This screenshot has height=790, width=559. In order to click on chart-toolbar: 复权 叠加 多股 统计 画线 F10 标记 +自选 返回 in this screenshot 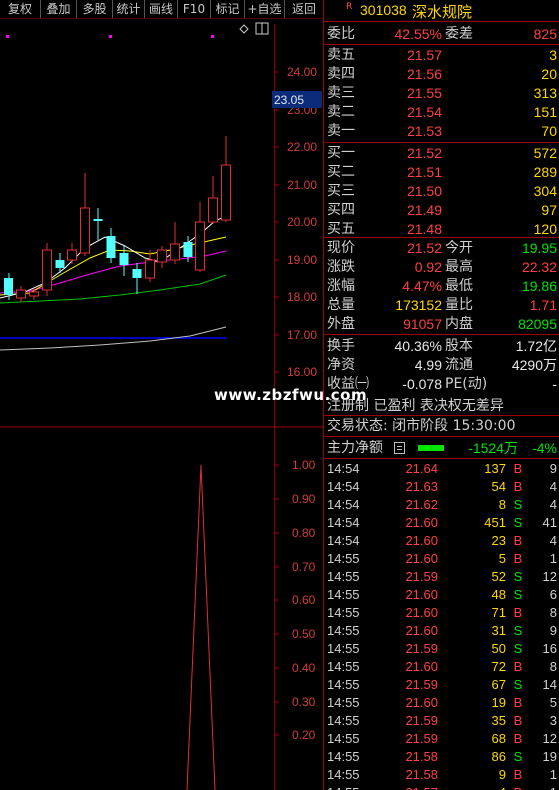, I will do `click(161, 9)`.